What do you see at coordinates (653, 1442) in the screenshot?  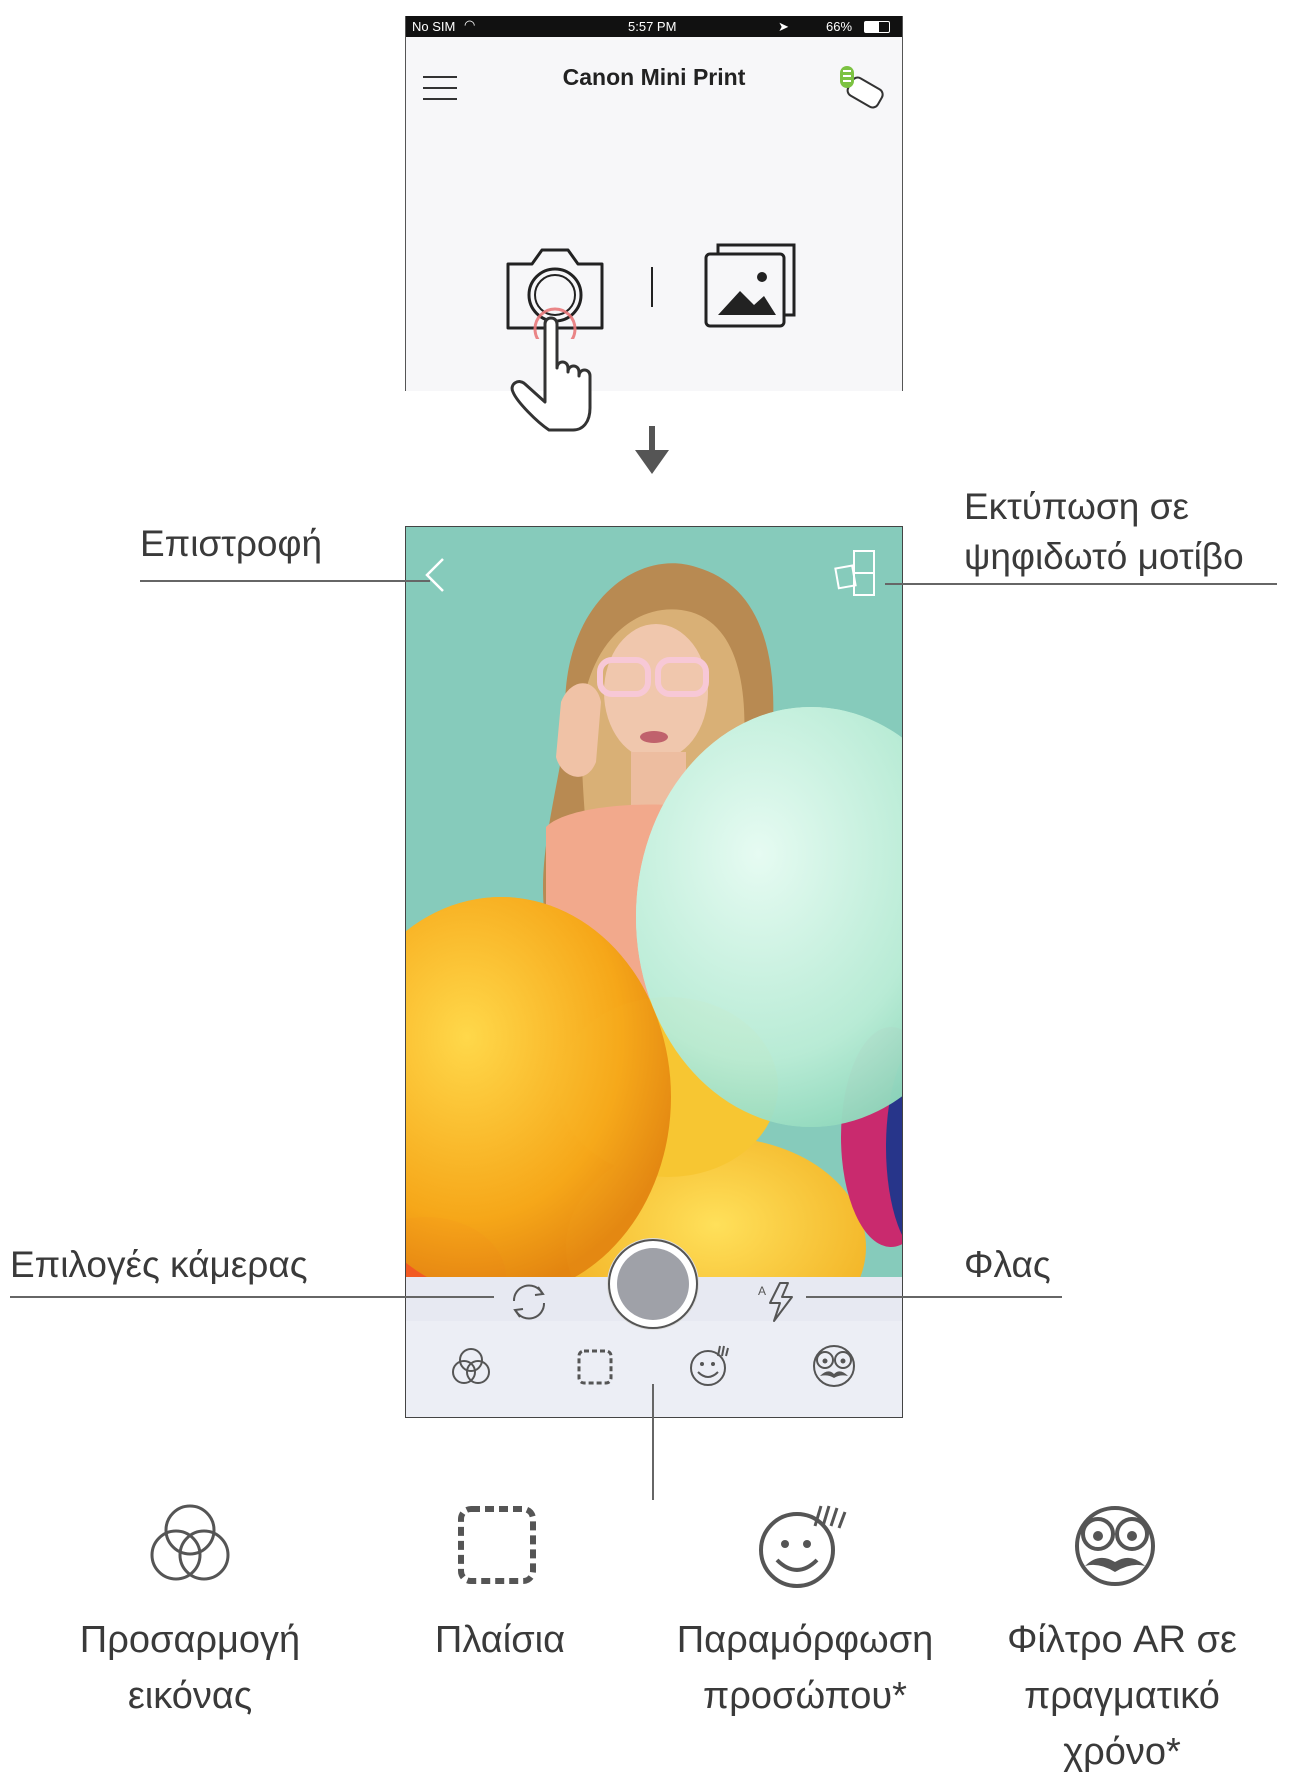 I see `toolbar-callout-line` at bounding box center [653, 1442].